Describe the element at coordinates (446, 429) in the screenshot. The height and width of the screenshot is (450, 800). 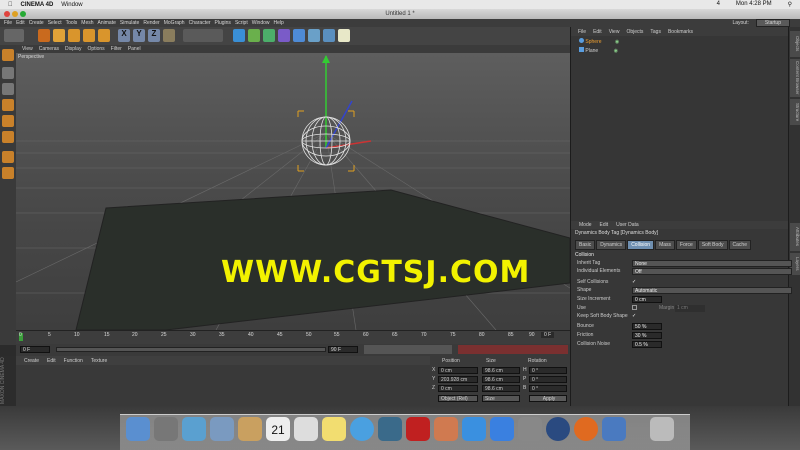
I see `iphoto-icon` at that location.